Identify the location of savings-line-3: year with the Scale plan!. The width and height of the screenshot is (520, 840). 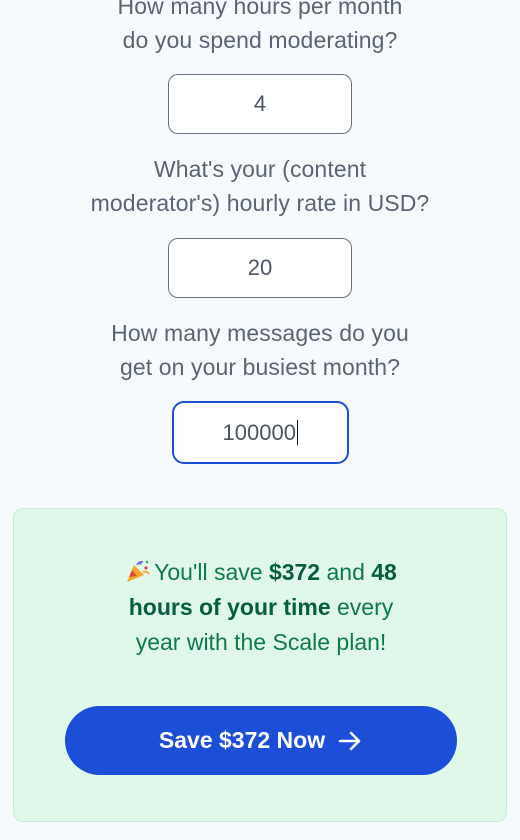
(261, 642).